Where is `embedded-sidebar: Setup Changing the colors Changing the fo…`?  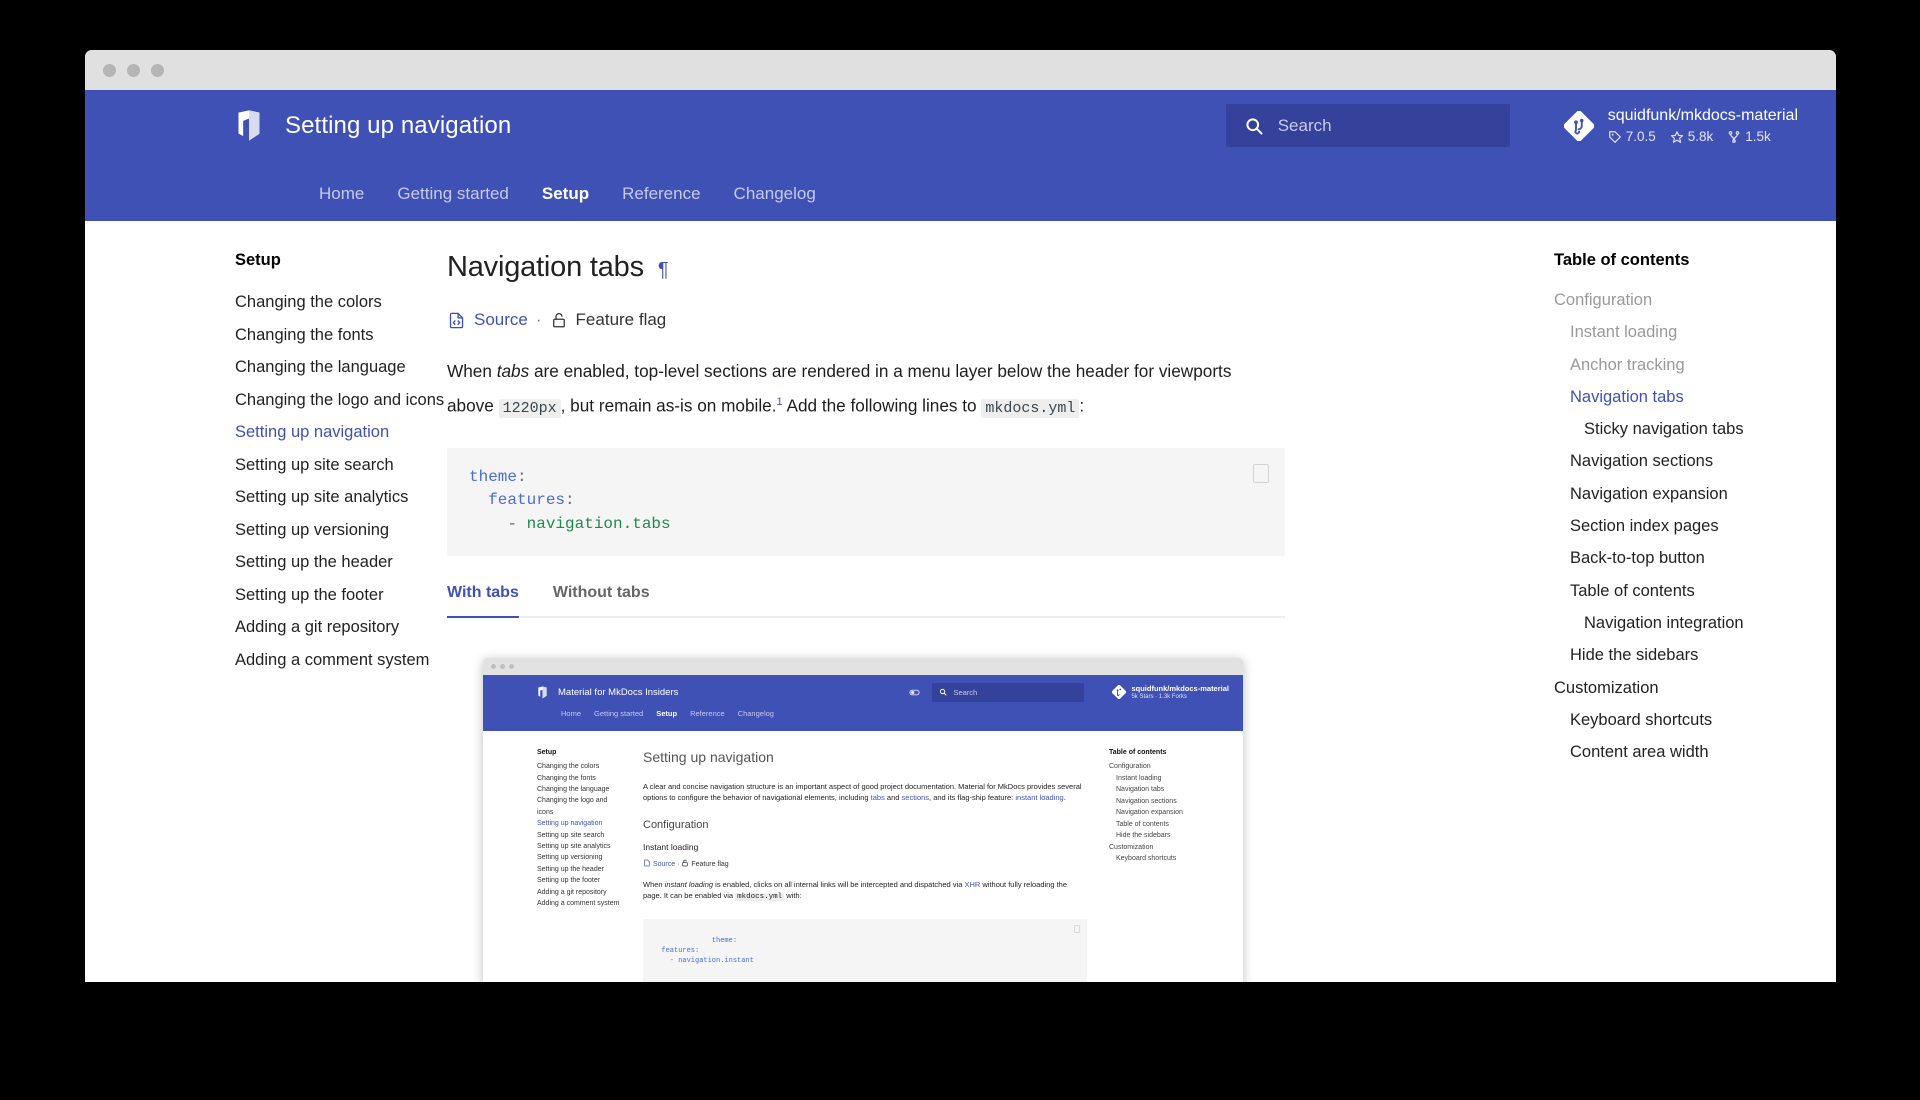
embedded-sidebar: Setup Changing the colors Changing the fo… is located at coordinates (553, 865).